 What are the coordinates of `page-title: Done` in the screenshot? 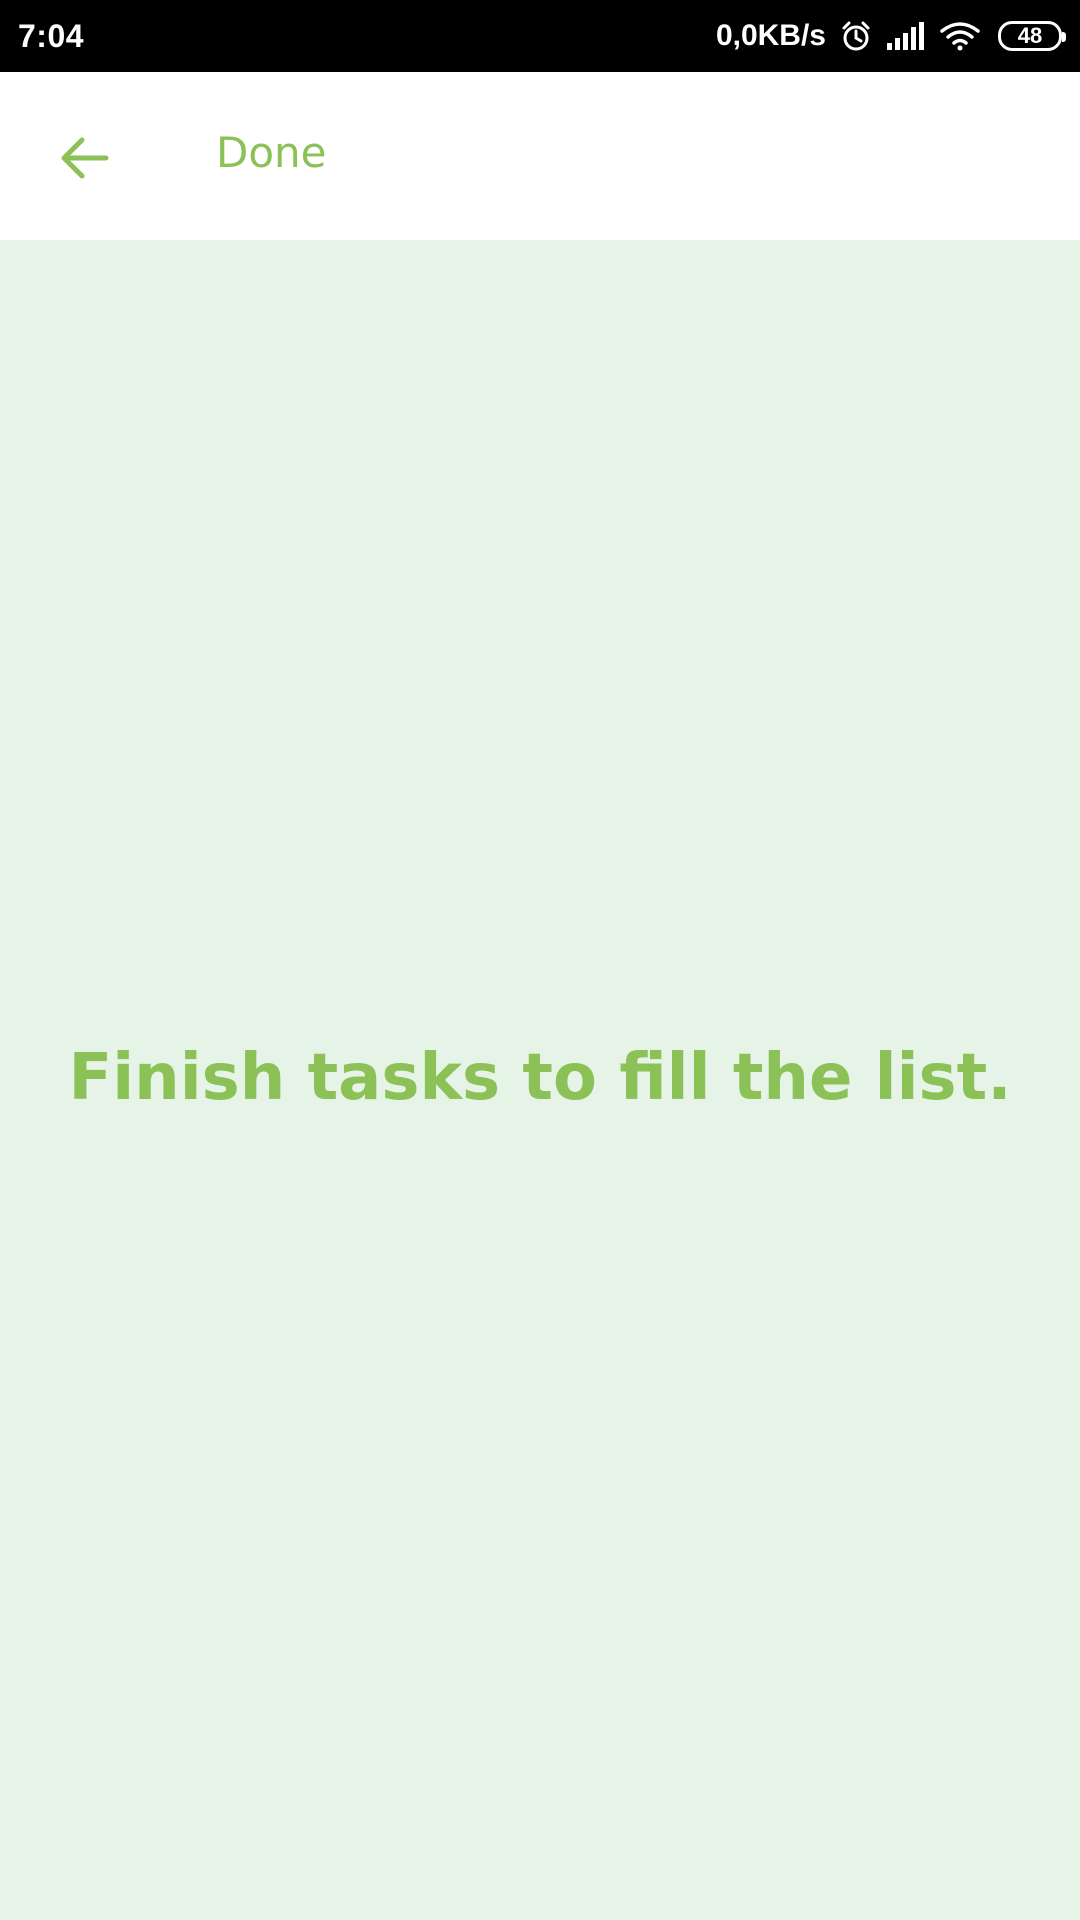 It's located at (271, 152).